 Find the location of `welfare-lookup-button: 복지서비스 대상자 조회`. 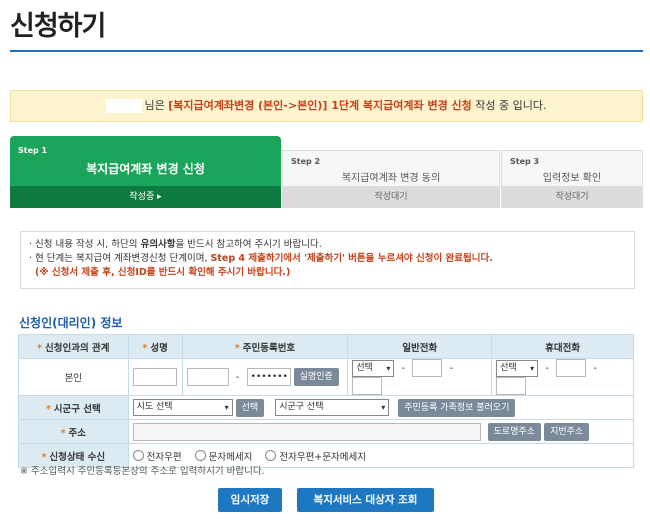

welfare-lookup-button: 복지서비스 대상자 조회 is located at coordinates (365, 500).